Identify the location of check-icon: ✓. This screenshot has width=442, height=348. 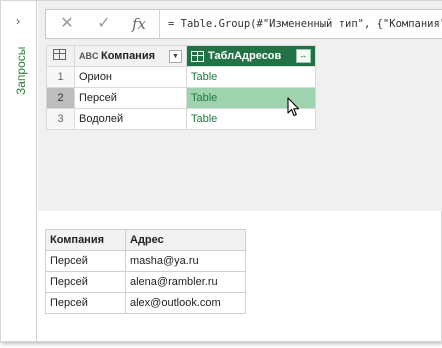
(104, 24).